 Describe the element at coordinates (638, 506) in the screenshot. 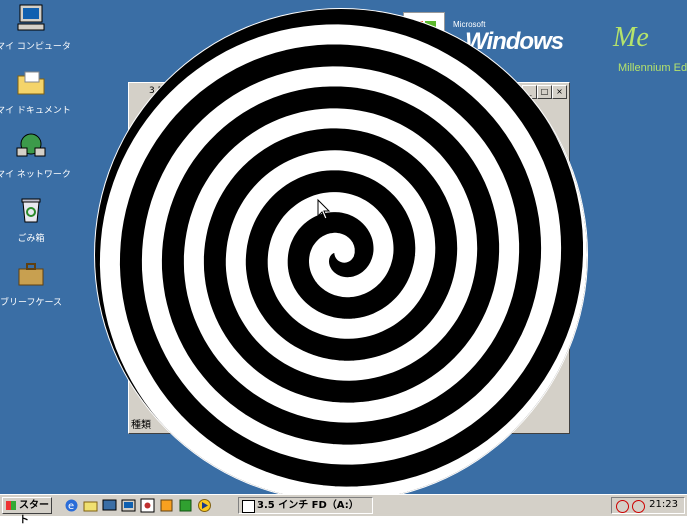

I see `tray-volume-icon` at that location.